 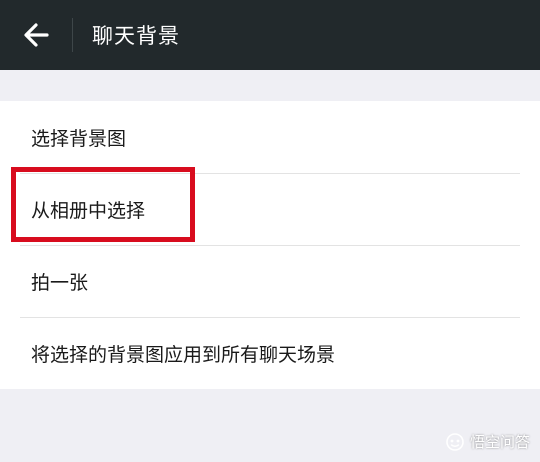 I want to click on watermark-text: 悟空问答, so click(x=499, y=442).